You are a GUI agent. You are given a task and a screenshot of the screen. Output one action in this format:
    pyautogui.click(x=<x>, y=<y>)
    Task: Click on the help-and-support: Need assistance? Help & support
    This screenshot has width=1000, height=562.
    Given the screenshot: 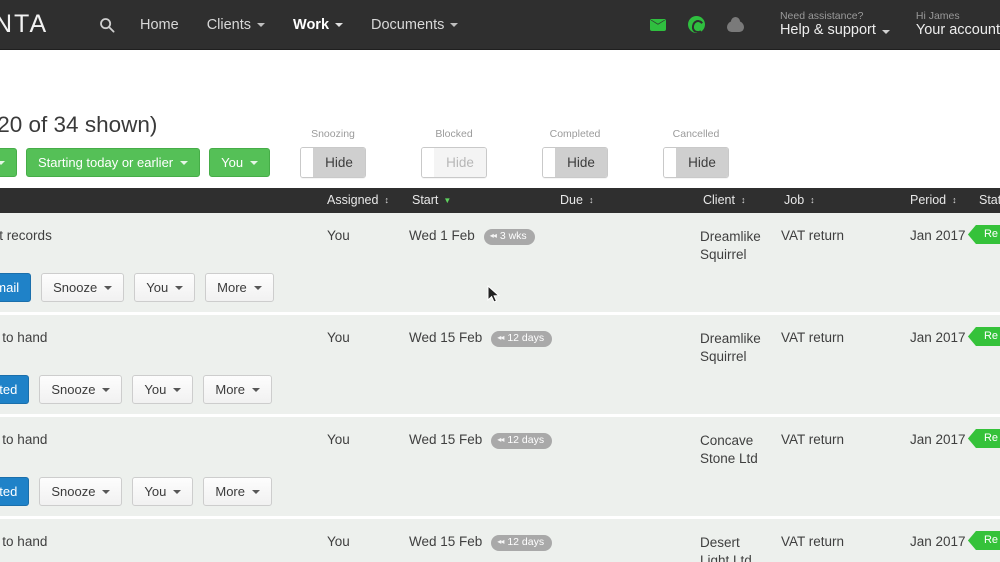 What is the action you would take?
    pyautogui.click(x=835, y=24)
    